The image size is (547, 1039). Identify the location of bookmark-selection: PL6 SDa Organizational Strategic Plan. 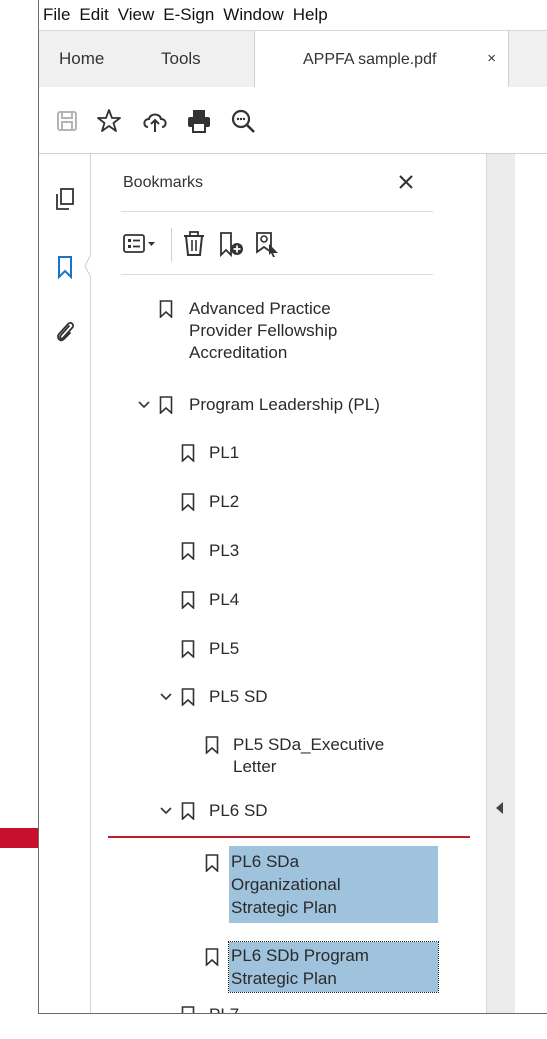
(333, 884).